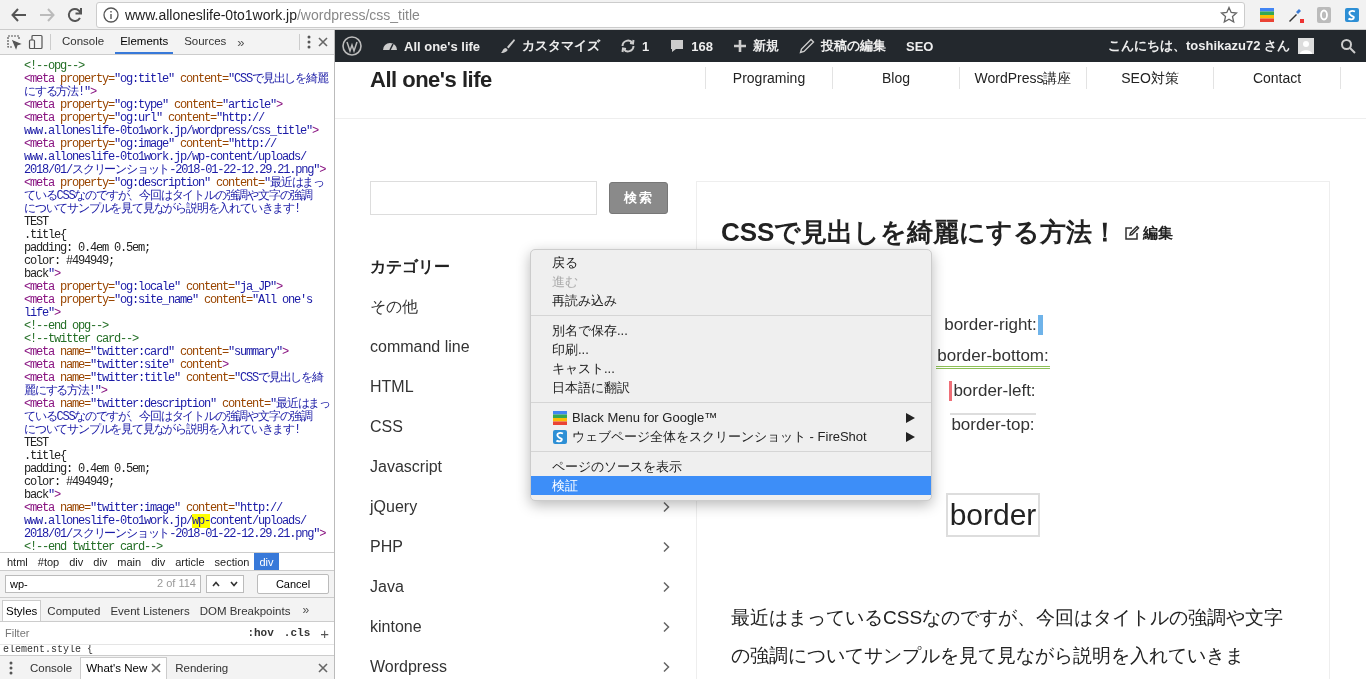 This screenshot has width=1366, height=679. Describe the element at coordinates (1229, 14) in the screenshot. I see `star-icon` at that location.